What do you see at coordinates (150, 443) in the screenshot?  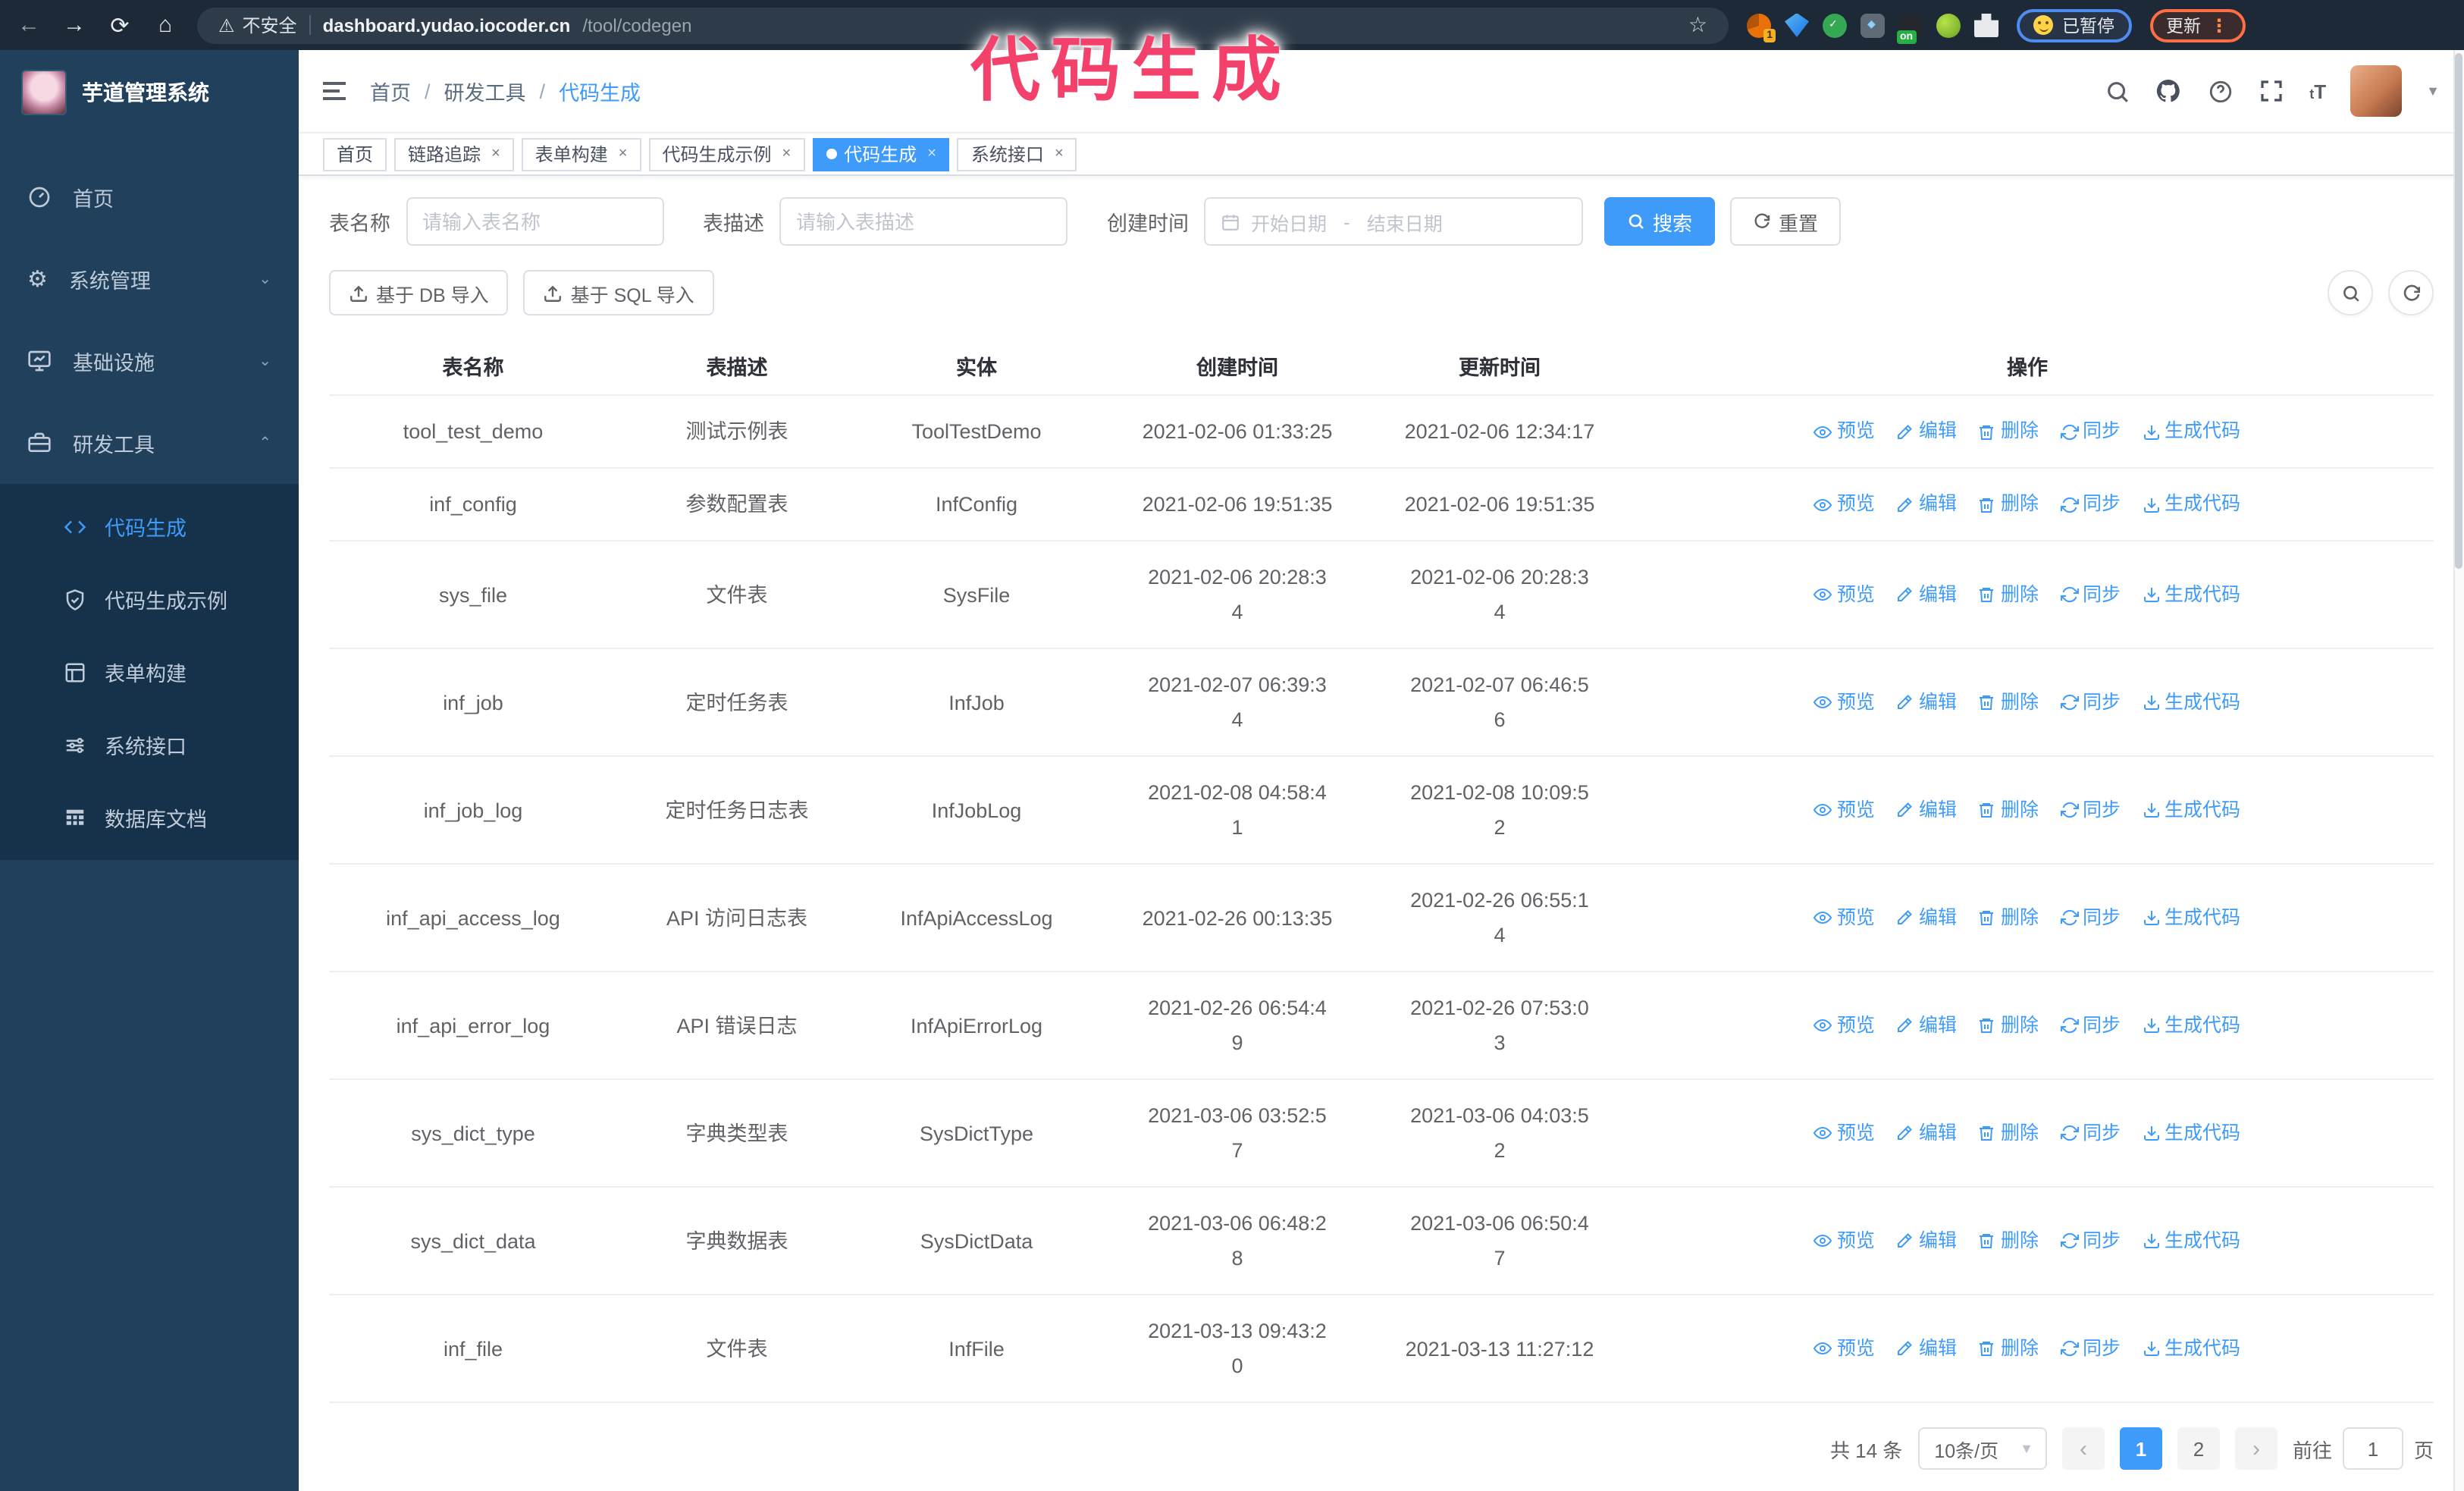 I see `sidebar-item-devtools: 研发工具 ⌃` at bounding box center [150, 443].